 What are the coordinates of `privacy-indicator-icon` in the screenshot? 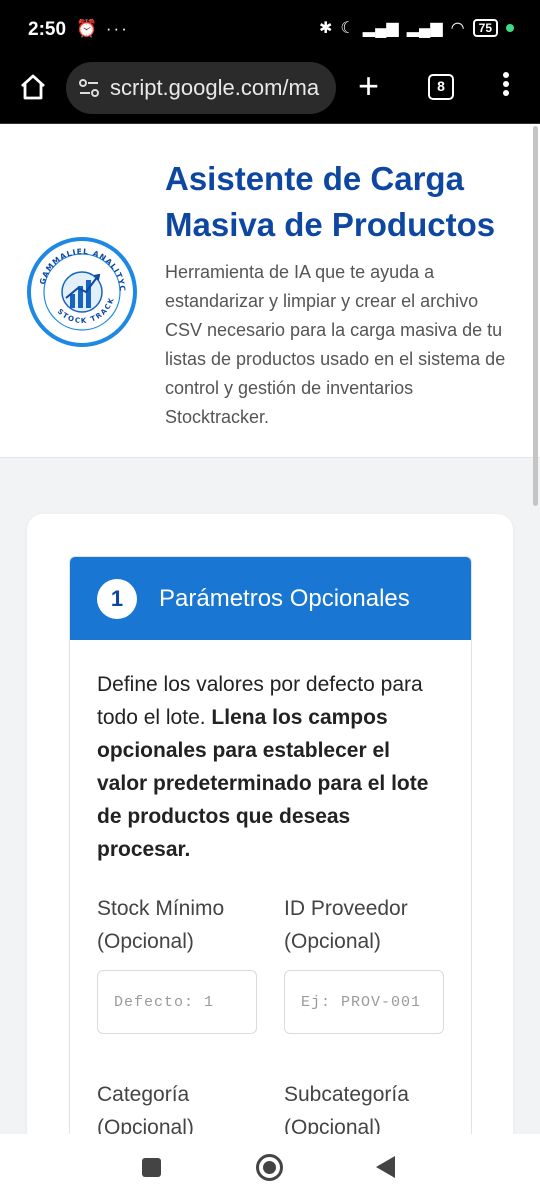 It's located at (510, 28).